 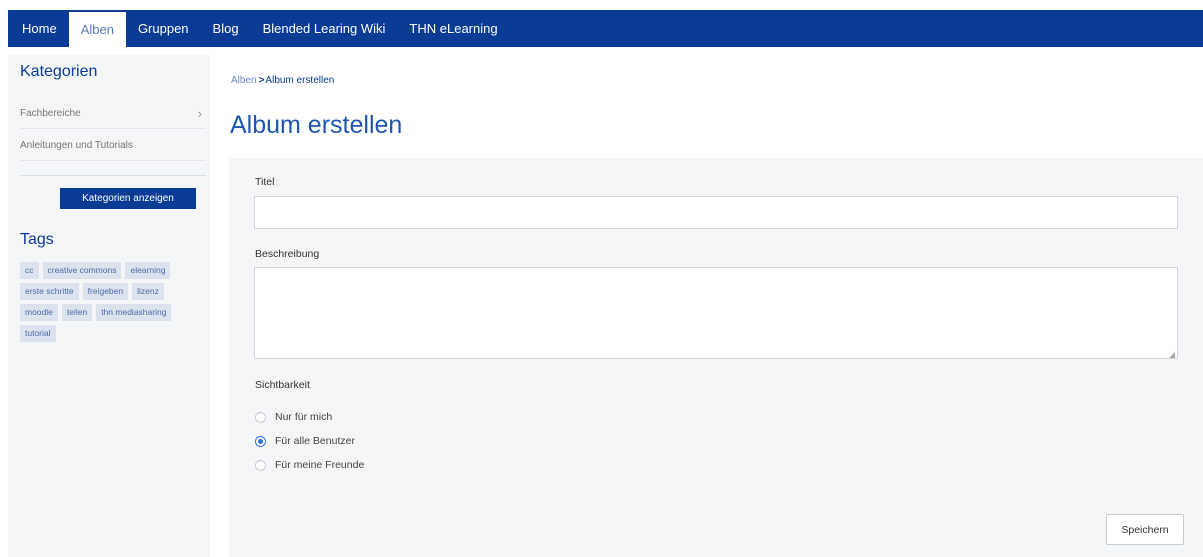 I want to click on sidebar-divider, so click(x=113, y=175).